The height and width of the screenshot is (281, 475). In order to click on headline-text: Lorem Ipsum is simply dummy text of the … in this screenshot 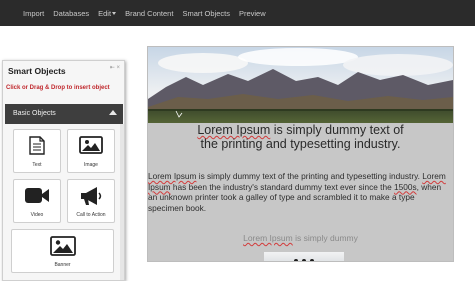, I will do `click(300, 137)`.